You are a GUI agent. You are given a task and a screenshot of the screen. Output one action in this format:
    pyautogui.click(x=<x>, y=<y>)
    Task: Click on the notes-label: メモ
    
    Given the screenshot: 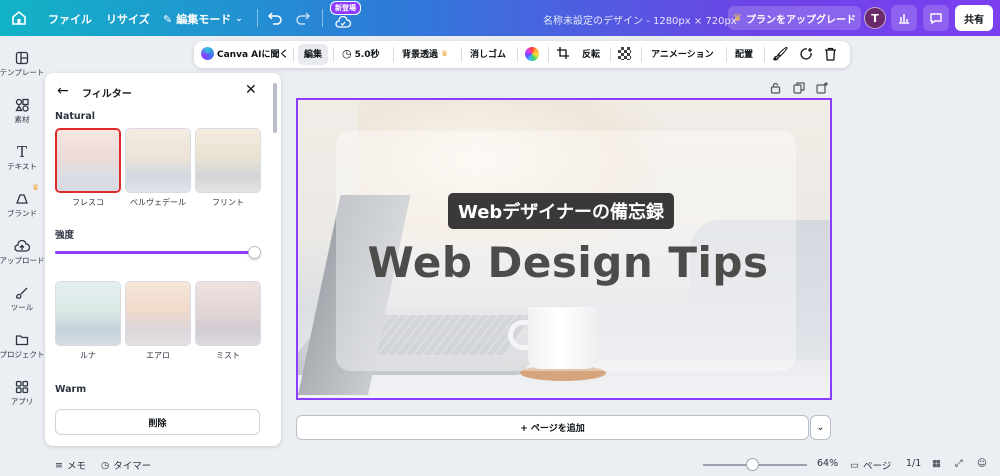 What is the action you would take?
    pyautogui.click(x=76, y=466)
    